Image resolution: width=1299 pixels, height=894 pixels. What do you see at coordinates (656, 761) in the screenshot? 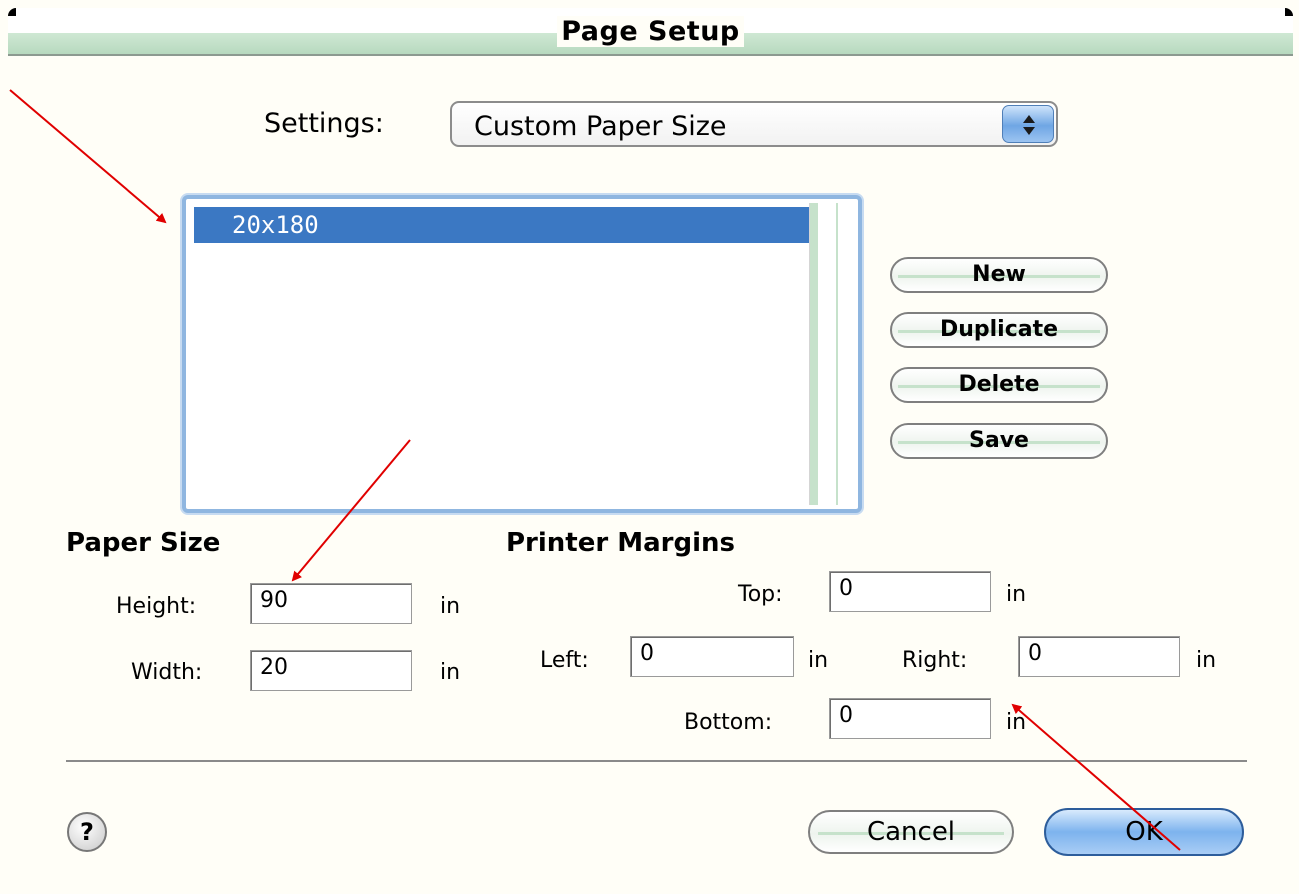
I see `divider` at bounding box center [656, 761].